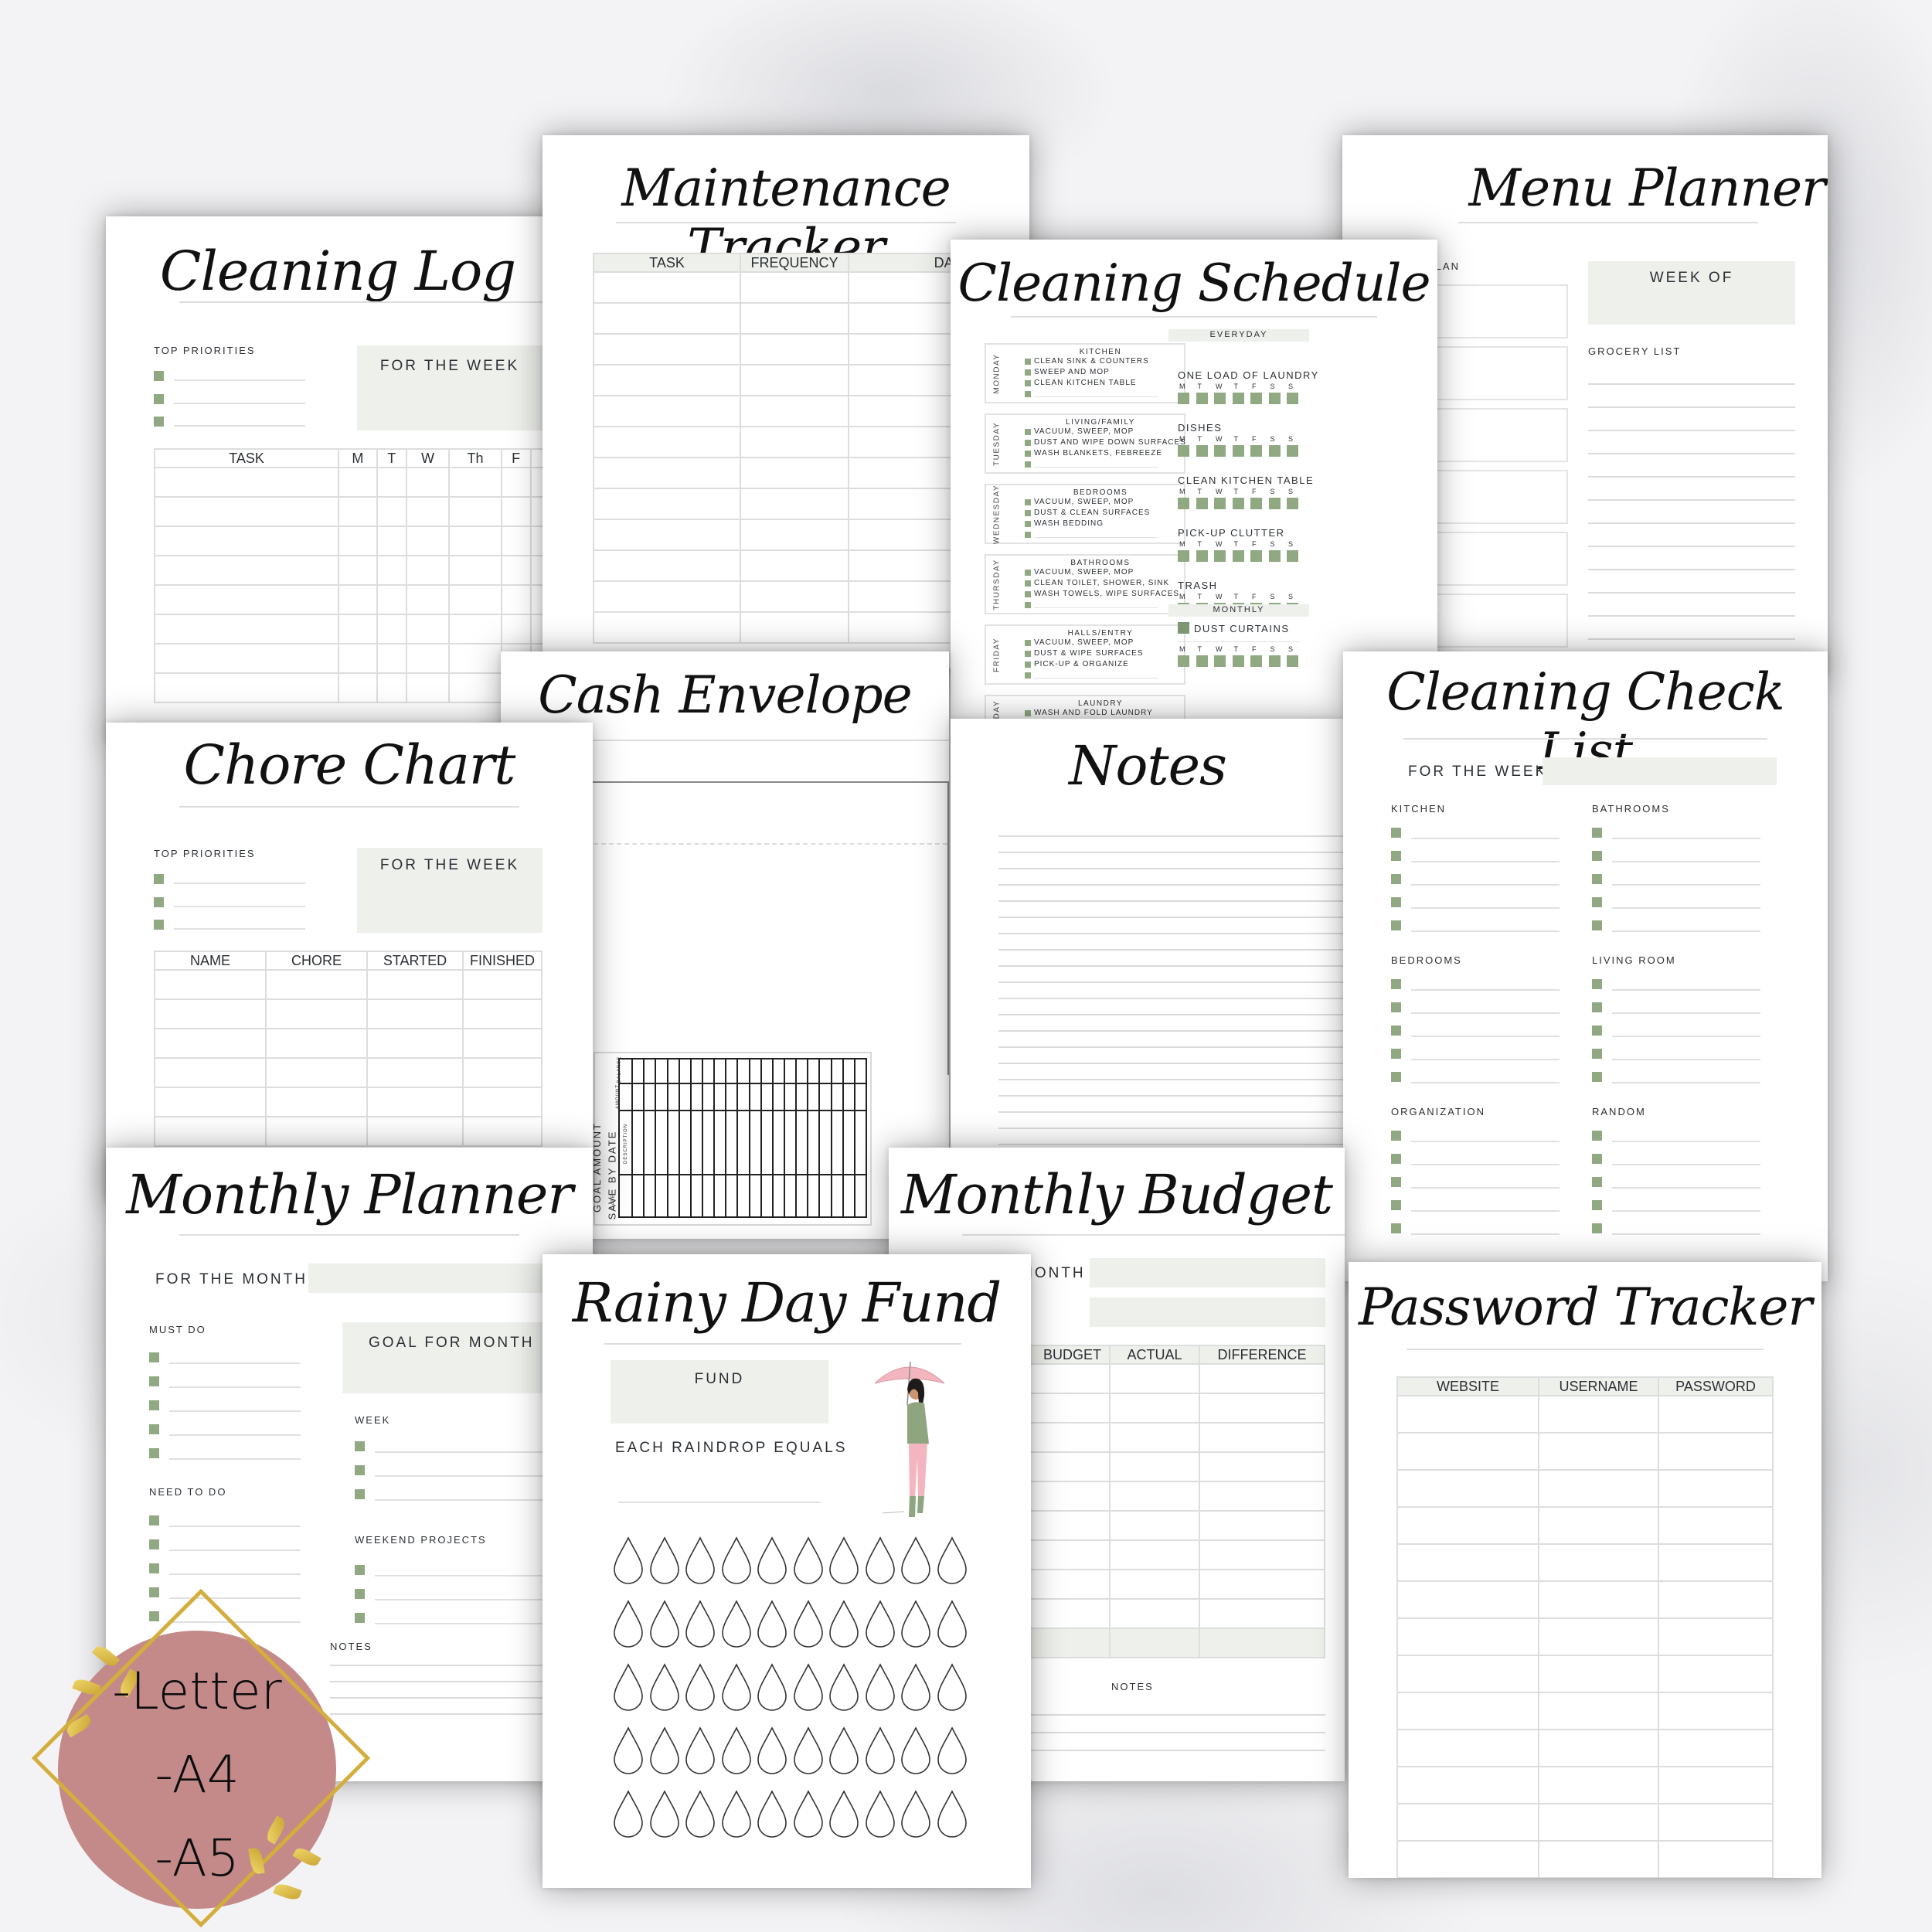  Describe the element at coordinates (450, 891) in the screenshot. I see `for-the-week-box: FOR THE WEEK` at that location.